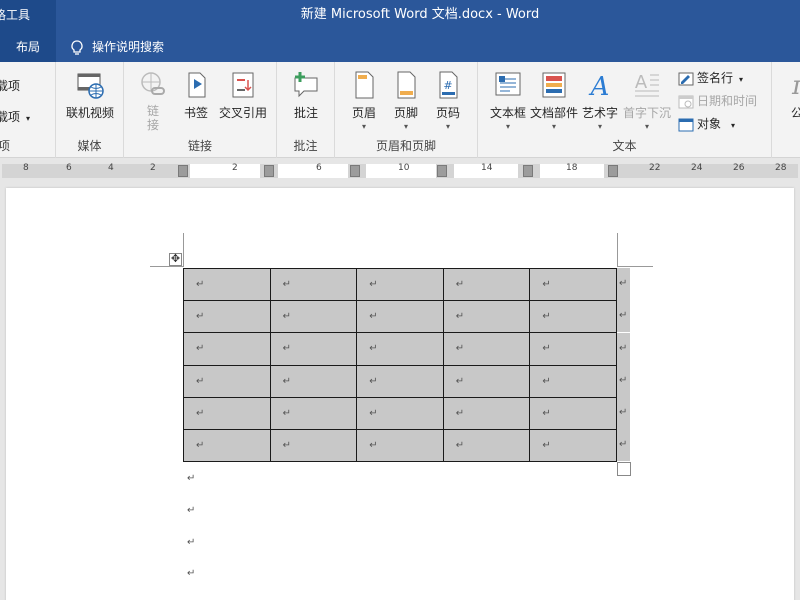 The width and height of the screenshot is (800, 600). I want to click on dropcap-button: A 首字下沉 ▾, so click(647, 100).